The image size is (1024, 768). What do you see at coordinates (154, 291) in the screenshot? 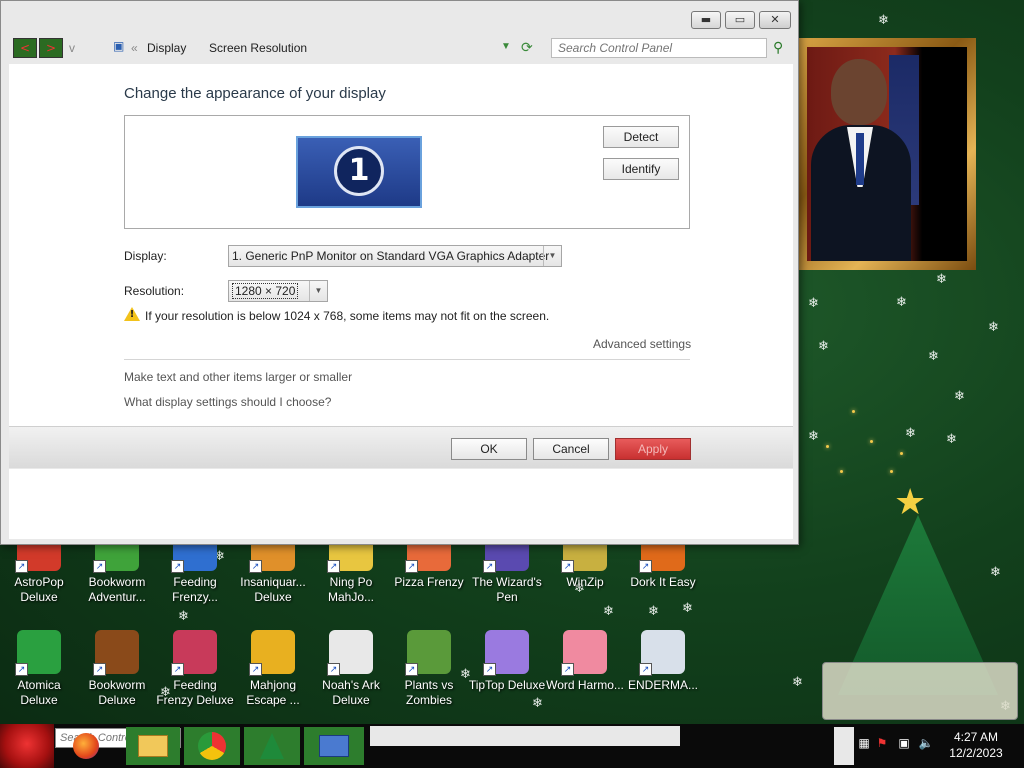
I see `resolution-label: Resolution:` at bounding box center [154, 291].